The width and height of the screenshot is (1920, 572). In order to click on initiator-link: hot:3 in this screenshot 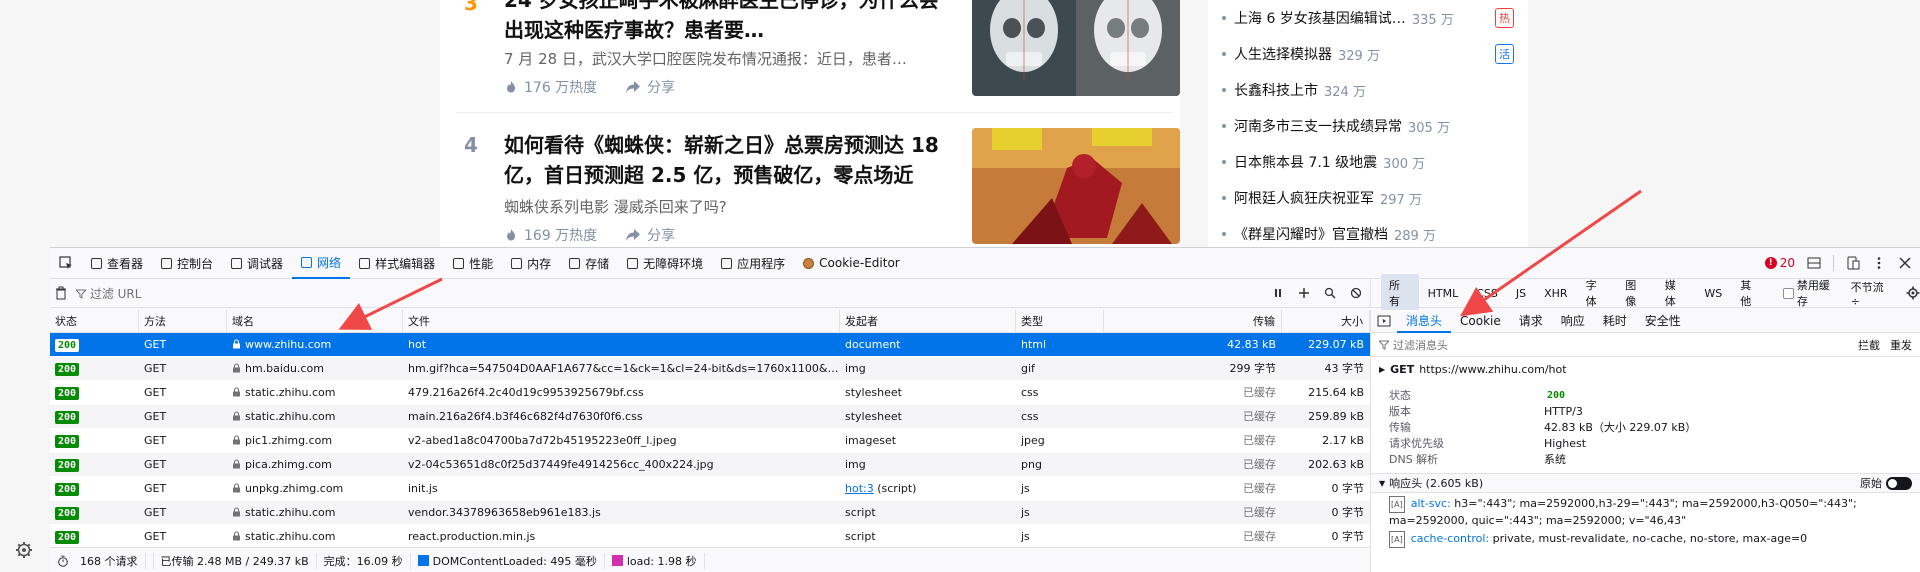, I will do `click(859, 488)`.